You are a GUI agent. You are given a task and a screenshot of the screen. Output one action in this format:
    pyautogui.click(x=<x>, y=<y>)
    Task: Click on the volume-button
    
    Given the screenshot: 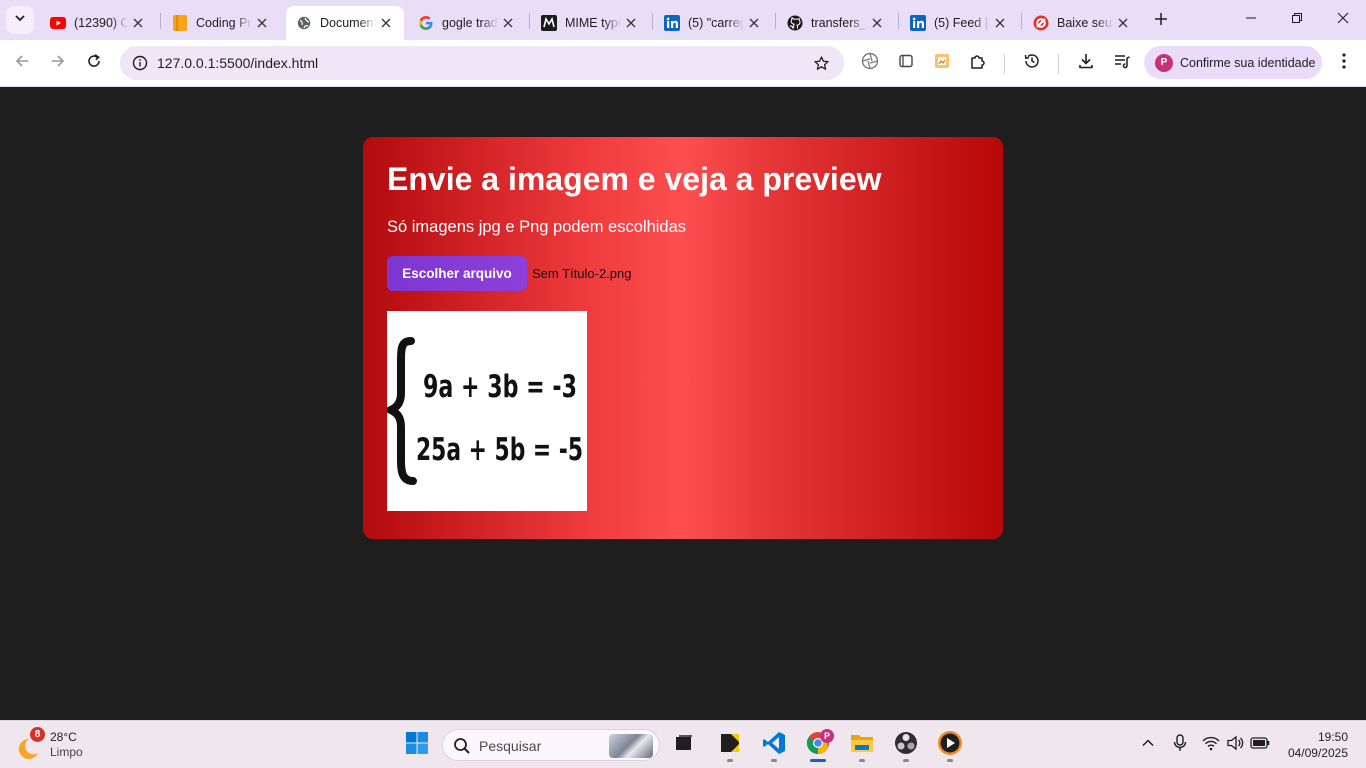 What is the action you would take?
    pyautogui.click(x=1236, y=745)
    